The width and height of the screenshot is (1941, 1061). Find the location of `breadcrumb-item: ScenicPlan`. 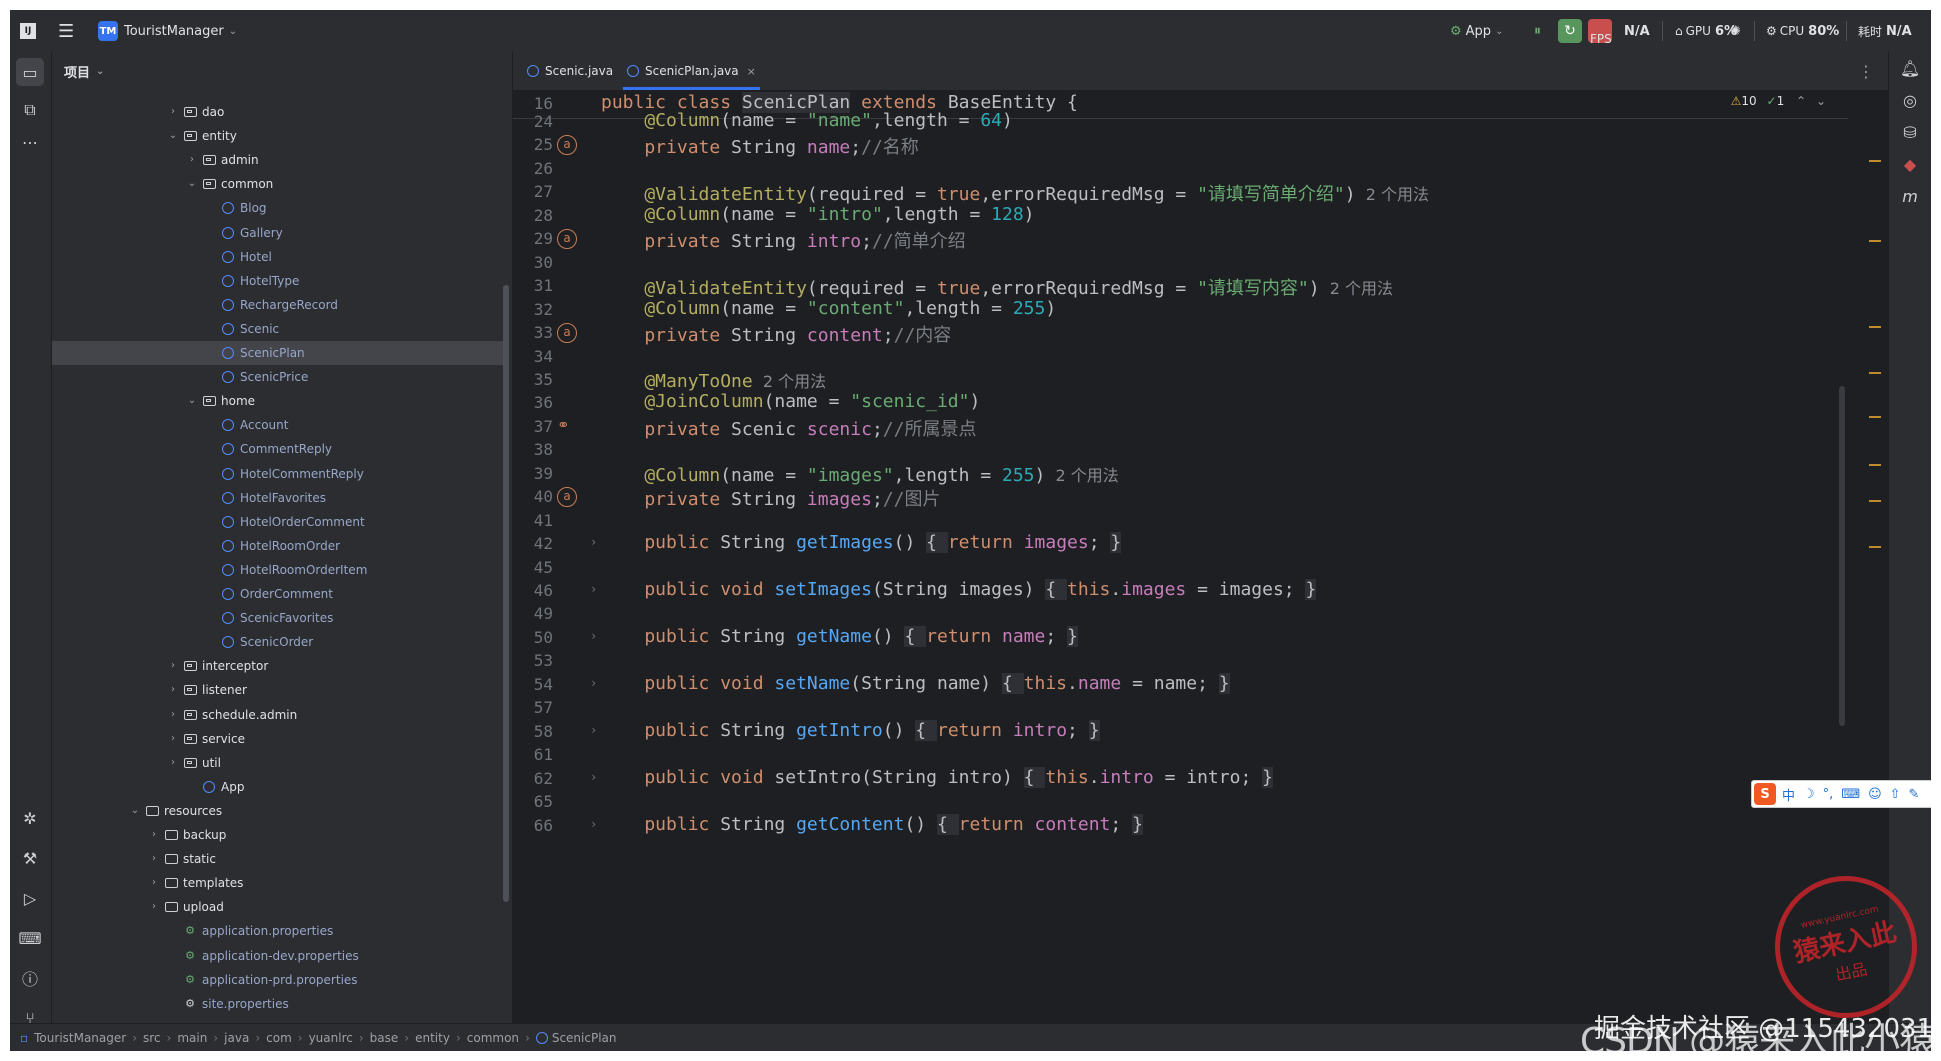

breadcrumb-item: ScenicPlan is located at coordinates (584, 1038).